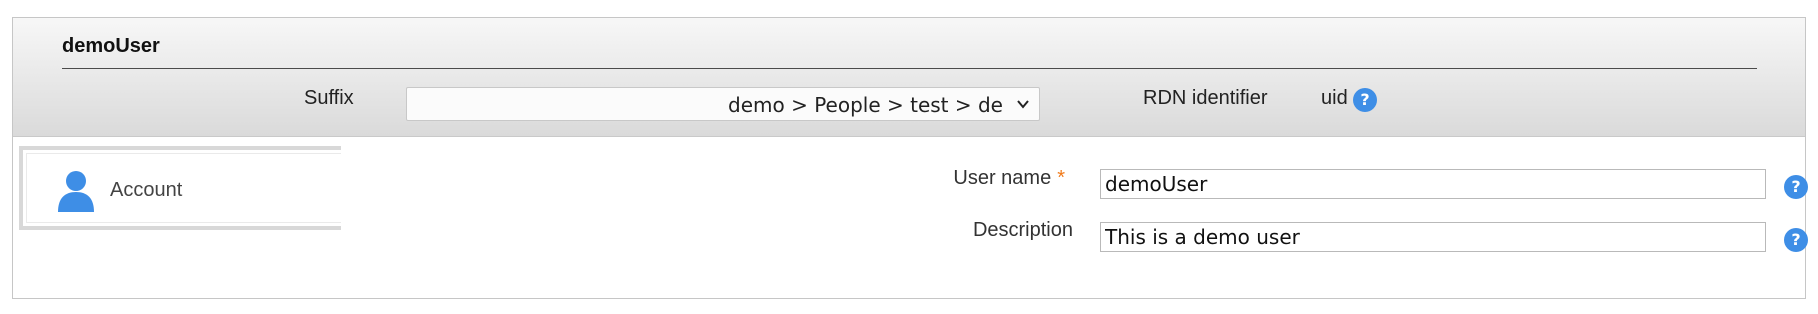  I want to click on required-marker: *, so click(1061, 178).